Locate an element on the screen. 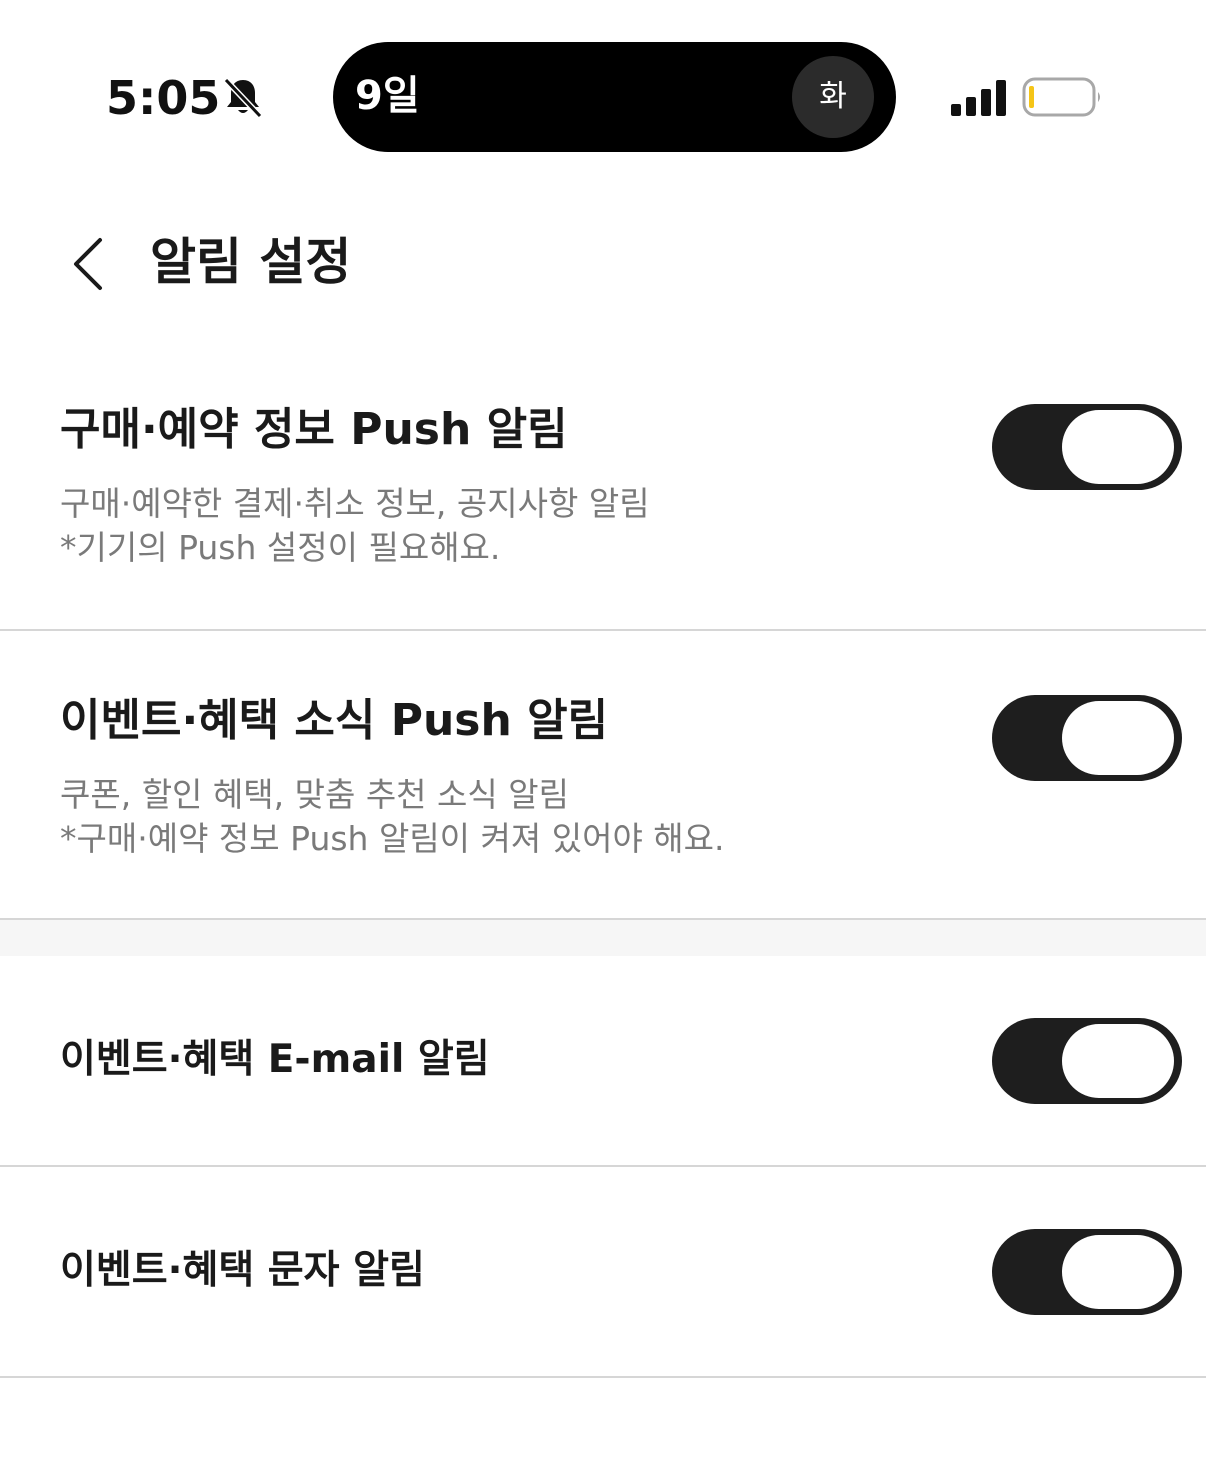  setting-description-line: 쿠폰, 할인 혜택, 맞춤 추천 소식 알림 is located at coordinates (314, 794).